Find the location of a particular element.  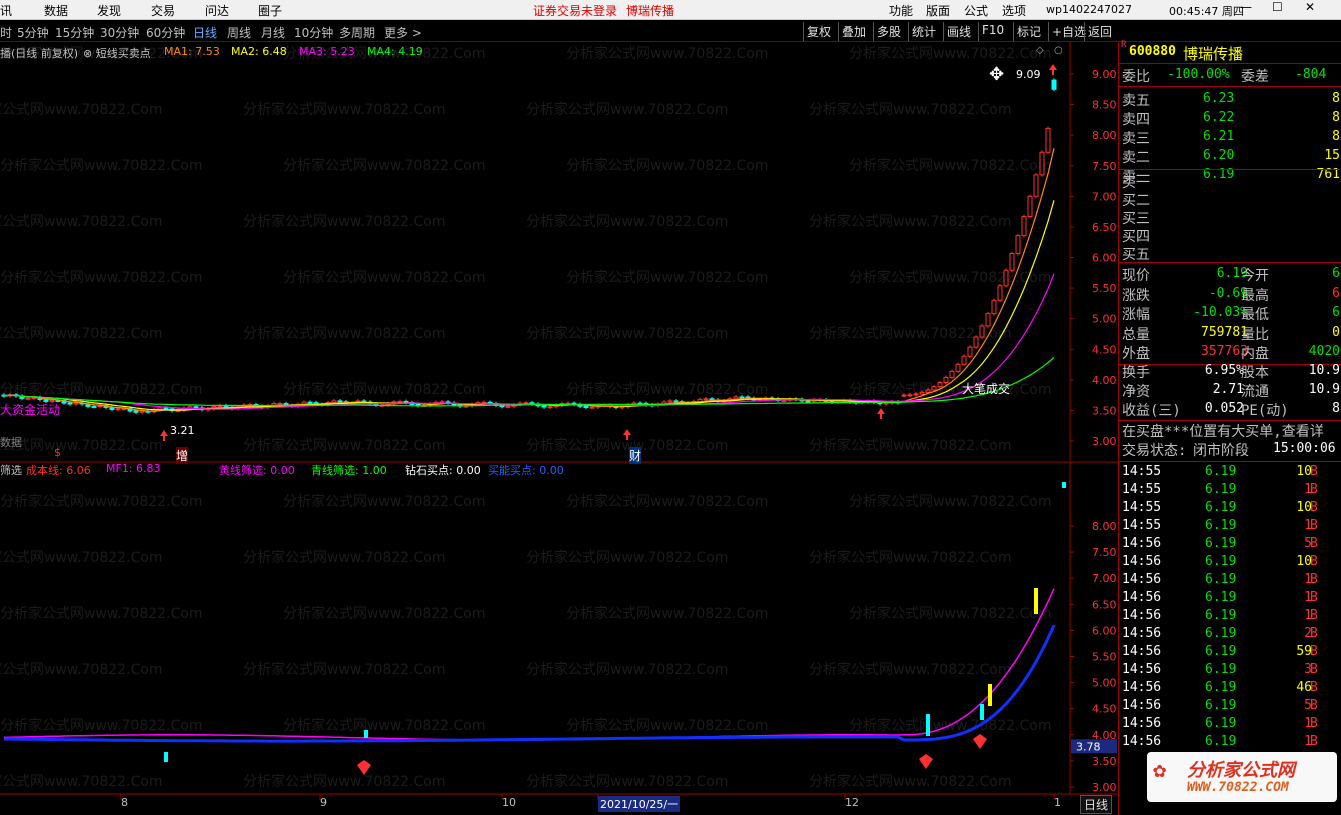

close-button: ✕ is located at coordinates (1310, 7).